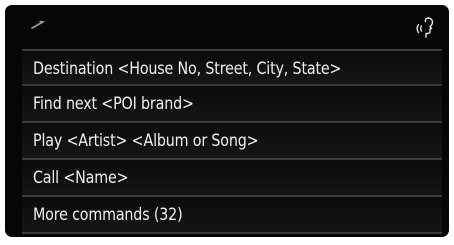 The width and height of the screenshot is (454, 245). Describe the element at coordinates (146, 141) in the screenshot. I see `command-label: Play <Artist> <Album or Song>` at that location.